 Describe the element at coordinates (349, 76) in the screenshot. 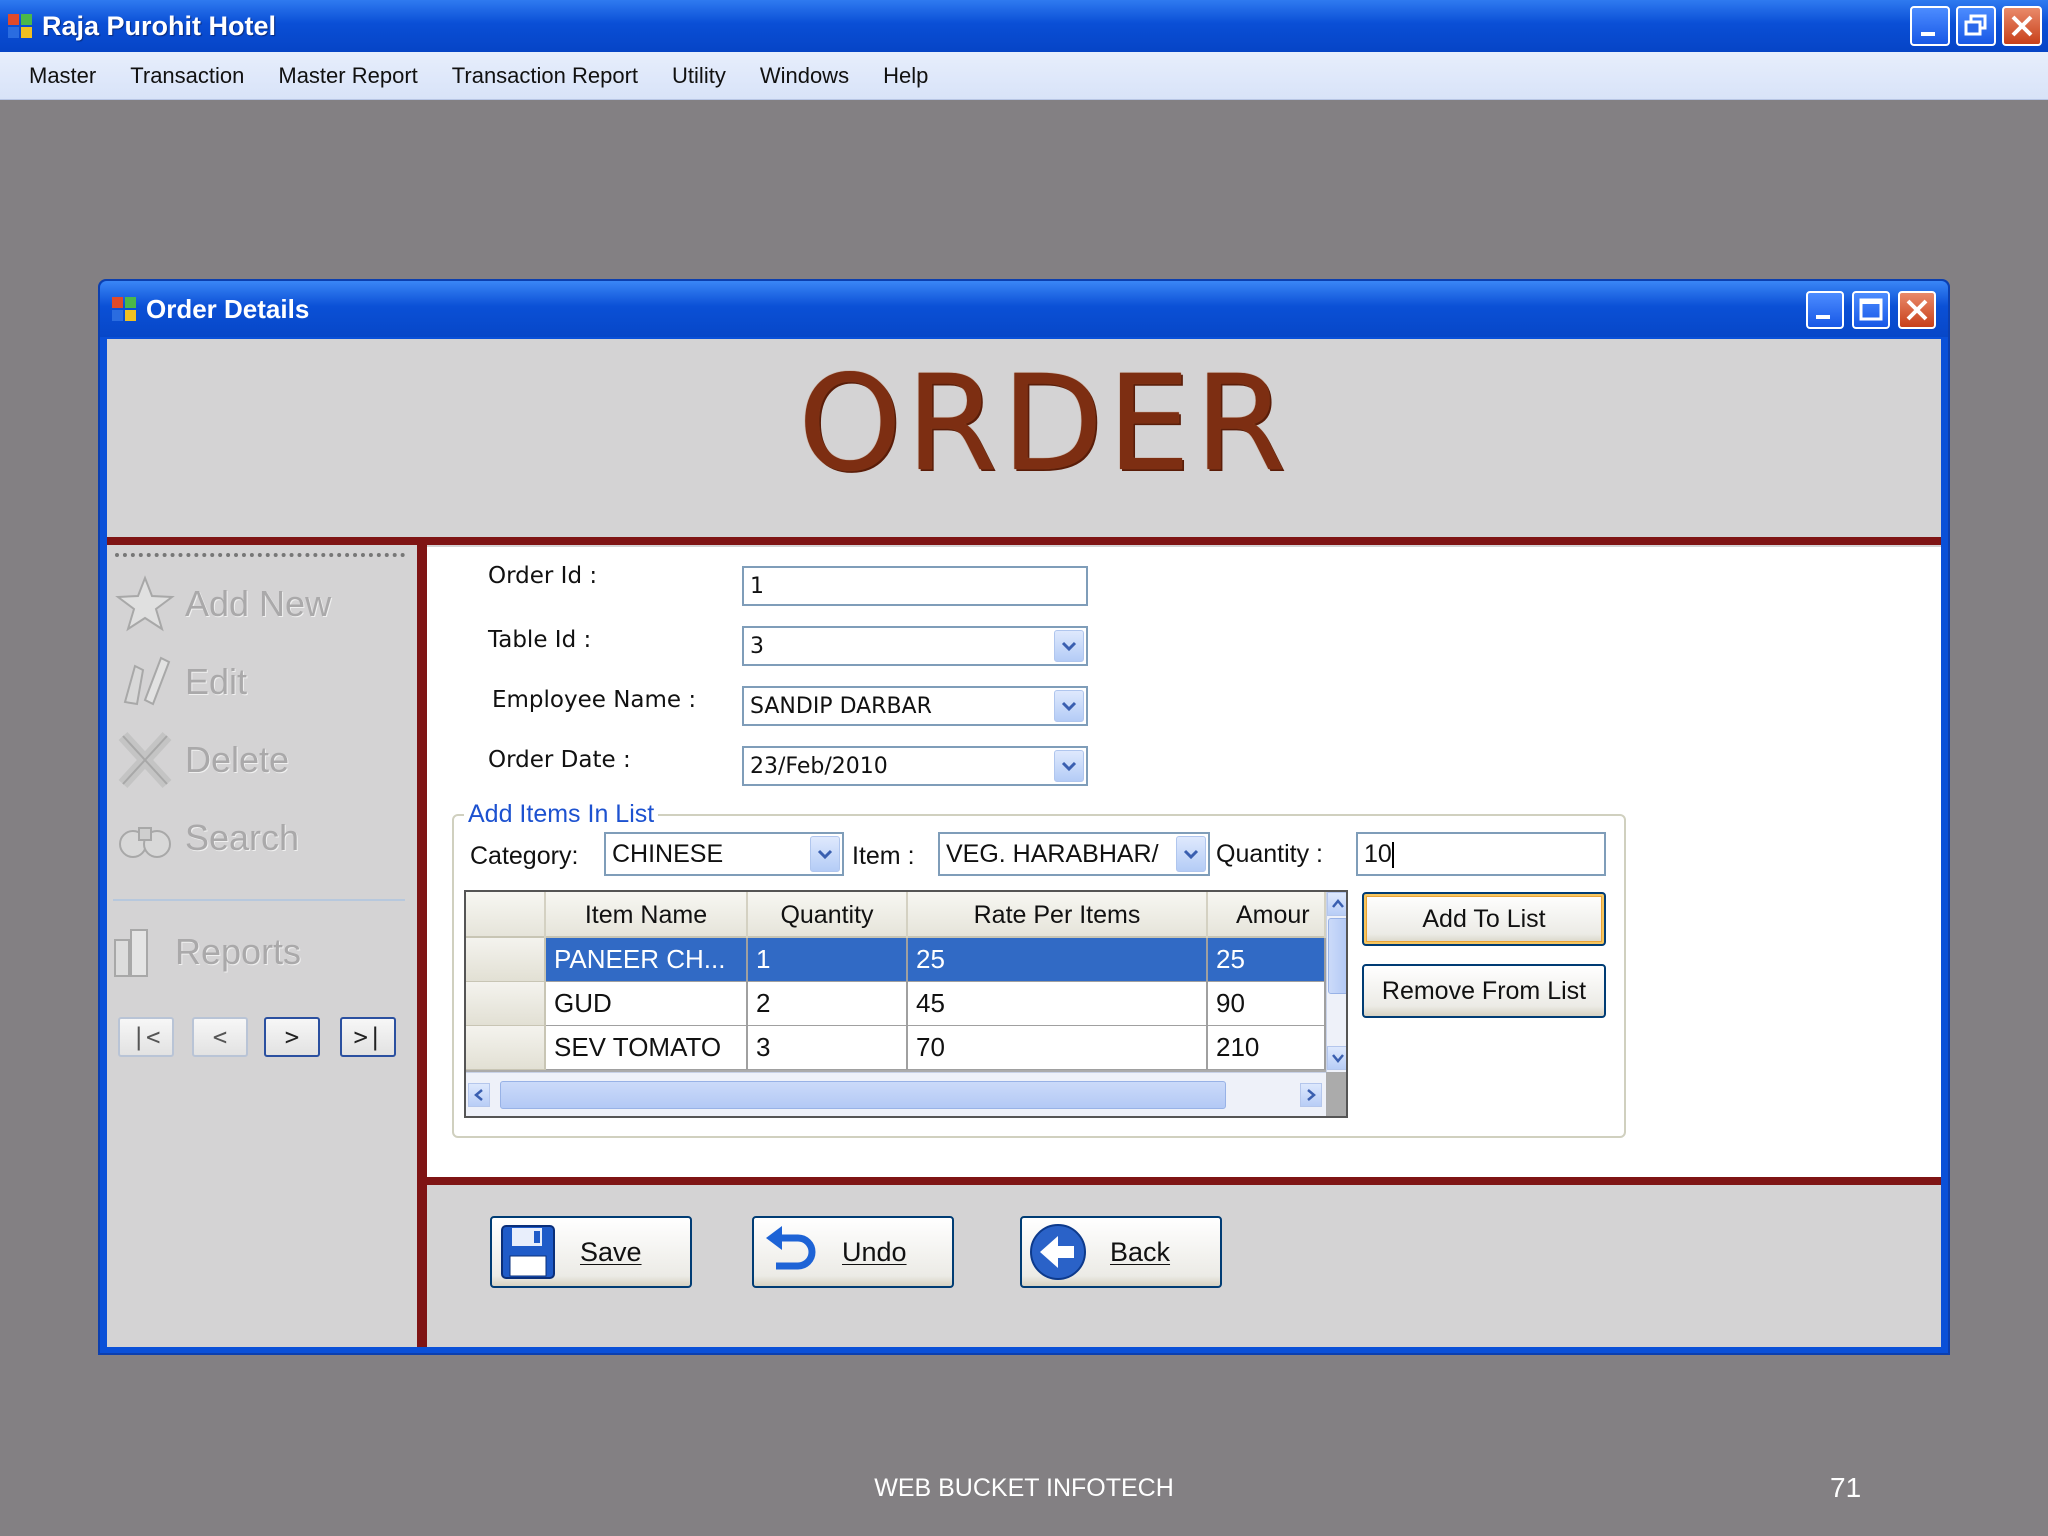

I see `menu-master-report: Master Report` at that location.